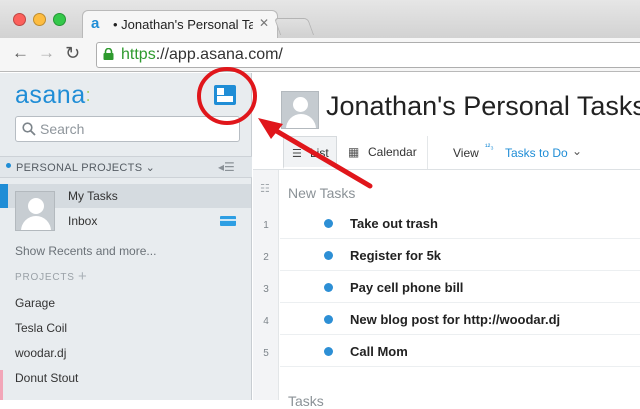 The height and width of the screenshot is (409, 640). I want to click on personal-projects-label: PERSONAL PROJECTS ⌄, so click(86, 168).